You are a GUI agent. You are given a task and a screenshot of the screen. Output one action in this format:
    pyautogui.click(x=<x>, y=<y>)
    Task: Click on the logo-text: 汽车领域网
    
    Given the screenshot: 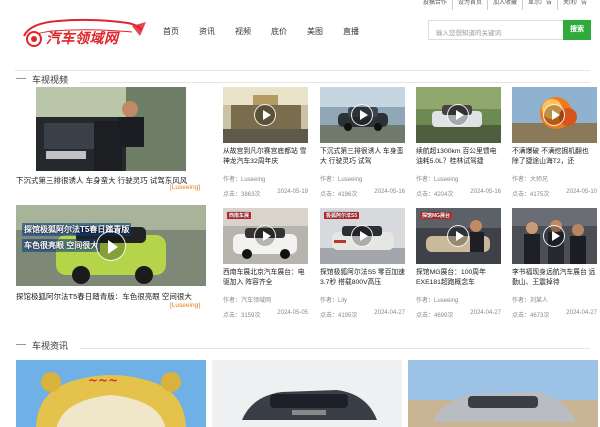 What is the action you would take?
    pyautogui.click(x=82, y=38)
    